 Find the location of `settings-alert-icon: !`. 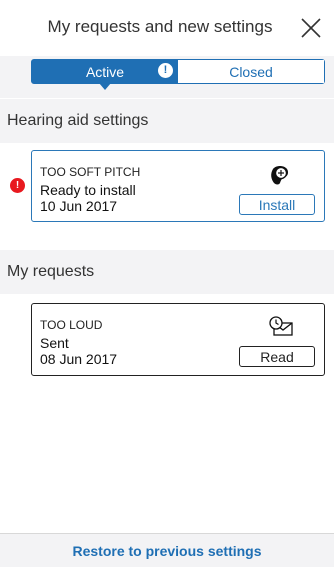

settings-alert-icon: ! is located at coordinates (17, 185).